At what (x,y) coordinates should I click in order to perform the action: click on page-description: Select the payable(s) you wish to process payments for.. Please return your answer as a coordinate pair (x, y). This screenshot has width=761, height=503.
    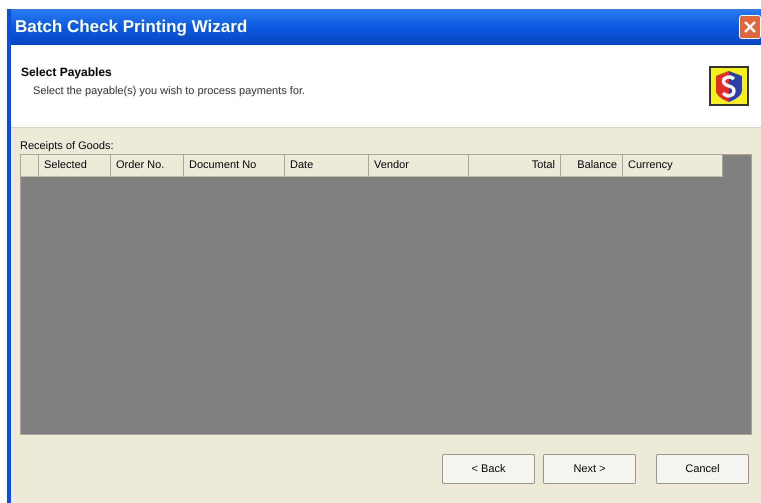
    Looking at the image, I should click on (169, 91).